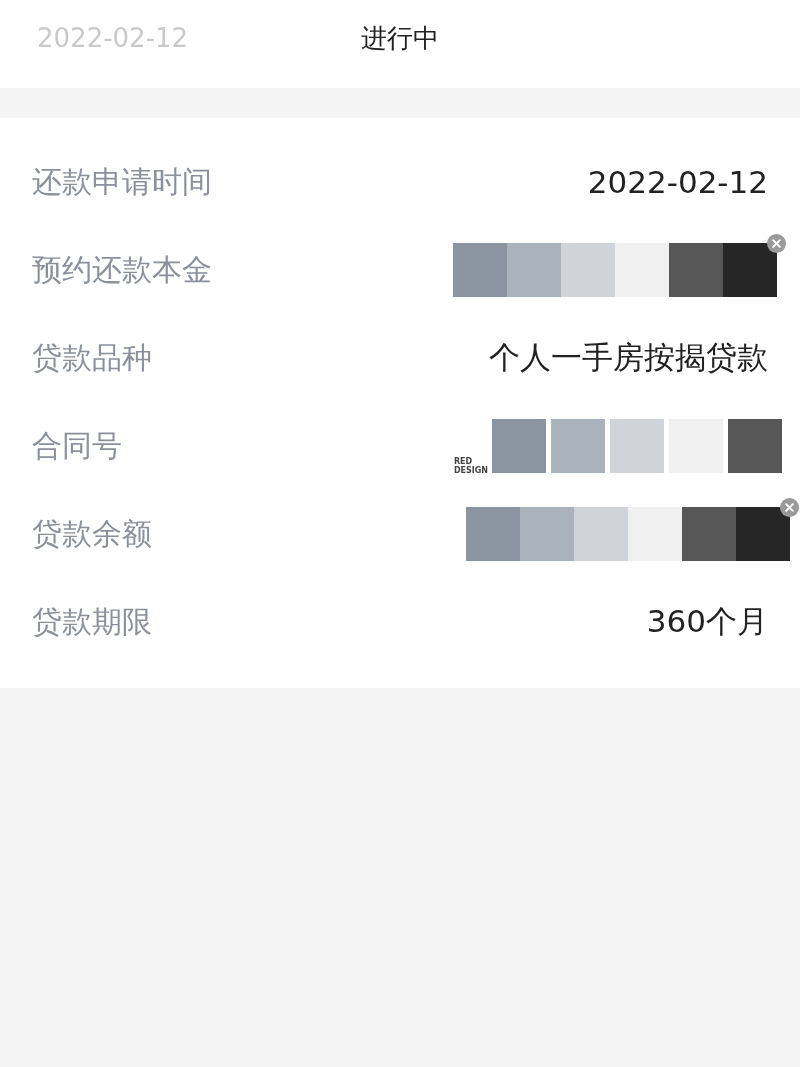 This screenshot has height=1067, width=800. I want to click on detail-label: 合同号, so click(77, 445).